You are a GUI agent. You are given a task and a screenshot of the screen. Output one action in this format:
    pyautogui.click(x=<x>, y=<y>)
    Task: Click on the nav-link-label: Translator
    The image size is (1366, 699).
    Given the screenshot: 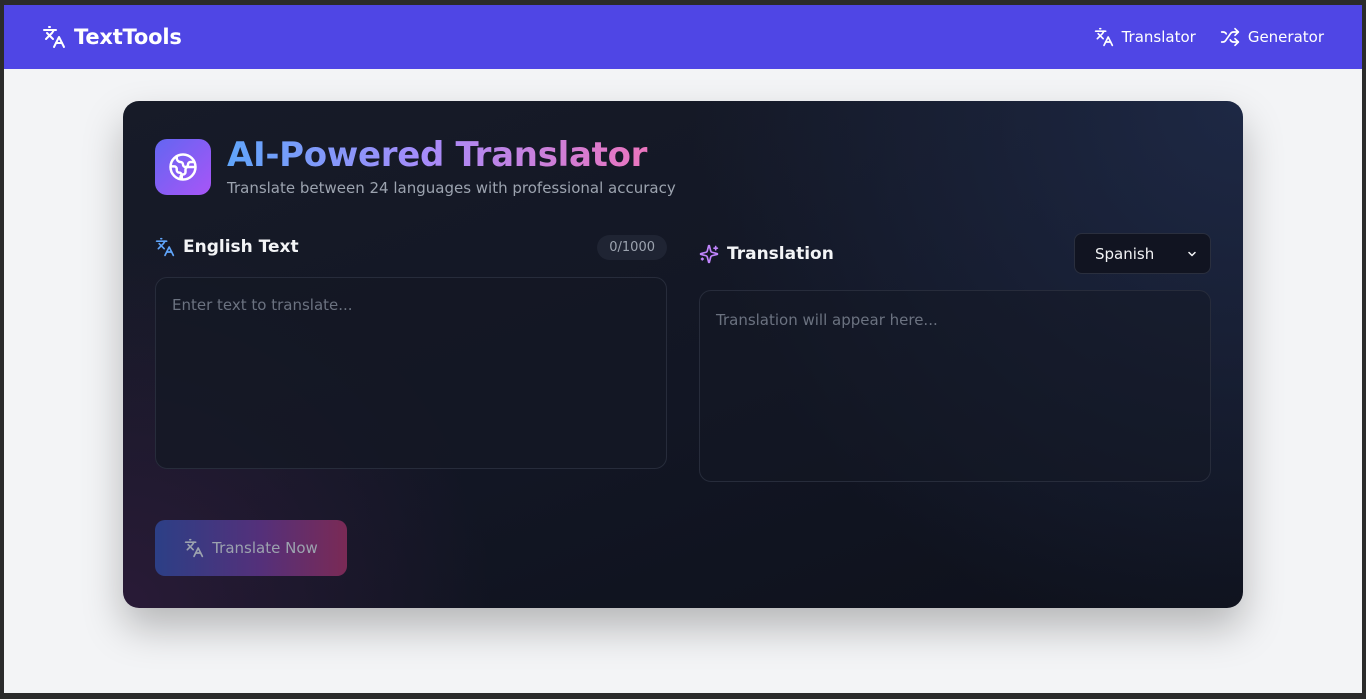 What is the action you would take?
    pyautogui.click(x=1158, y=37)
    